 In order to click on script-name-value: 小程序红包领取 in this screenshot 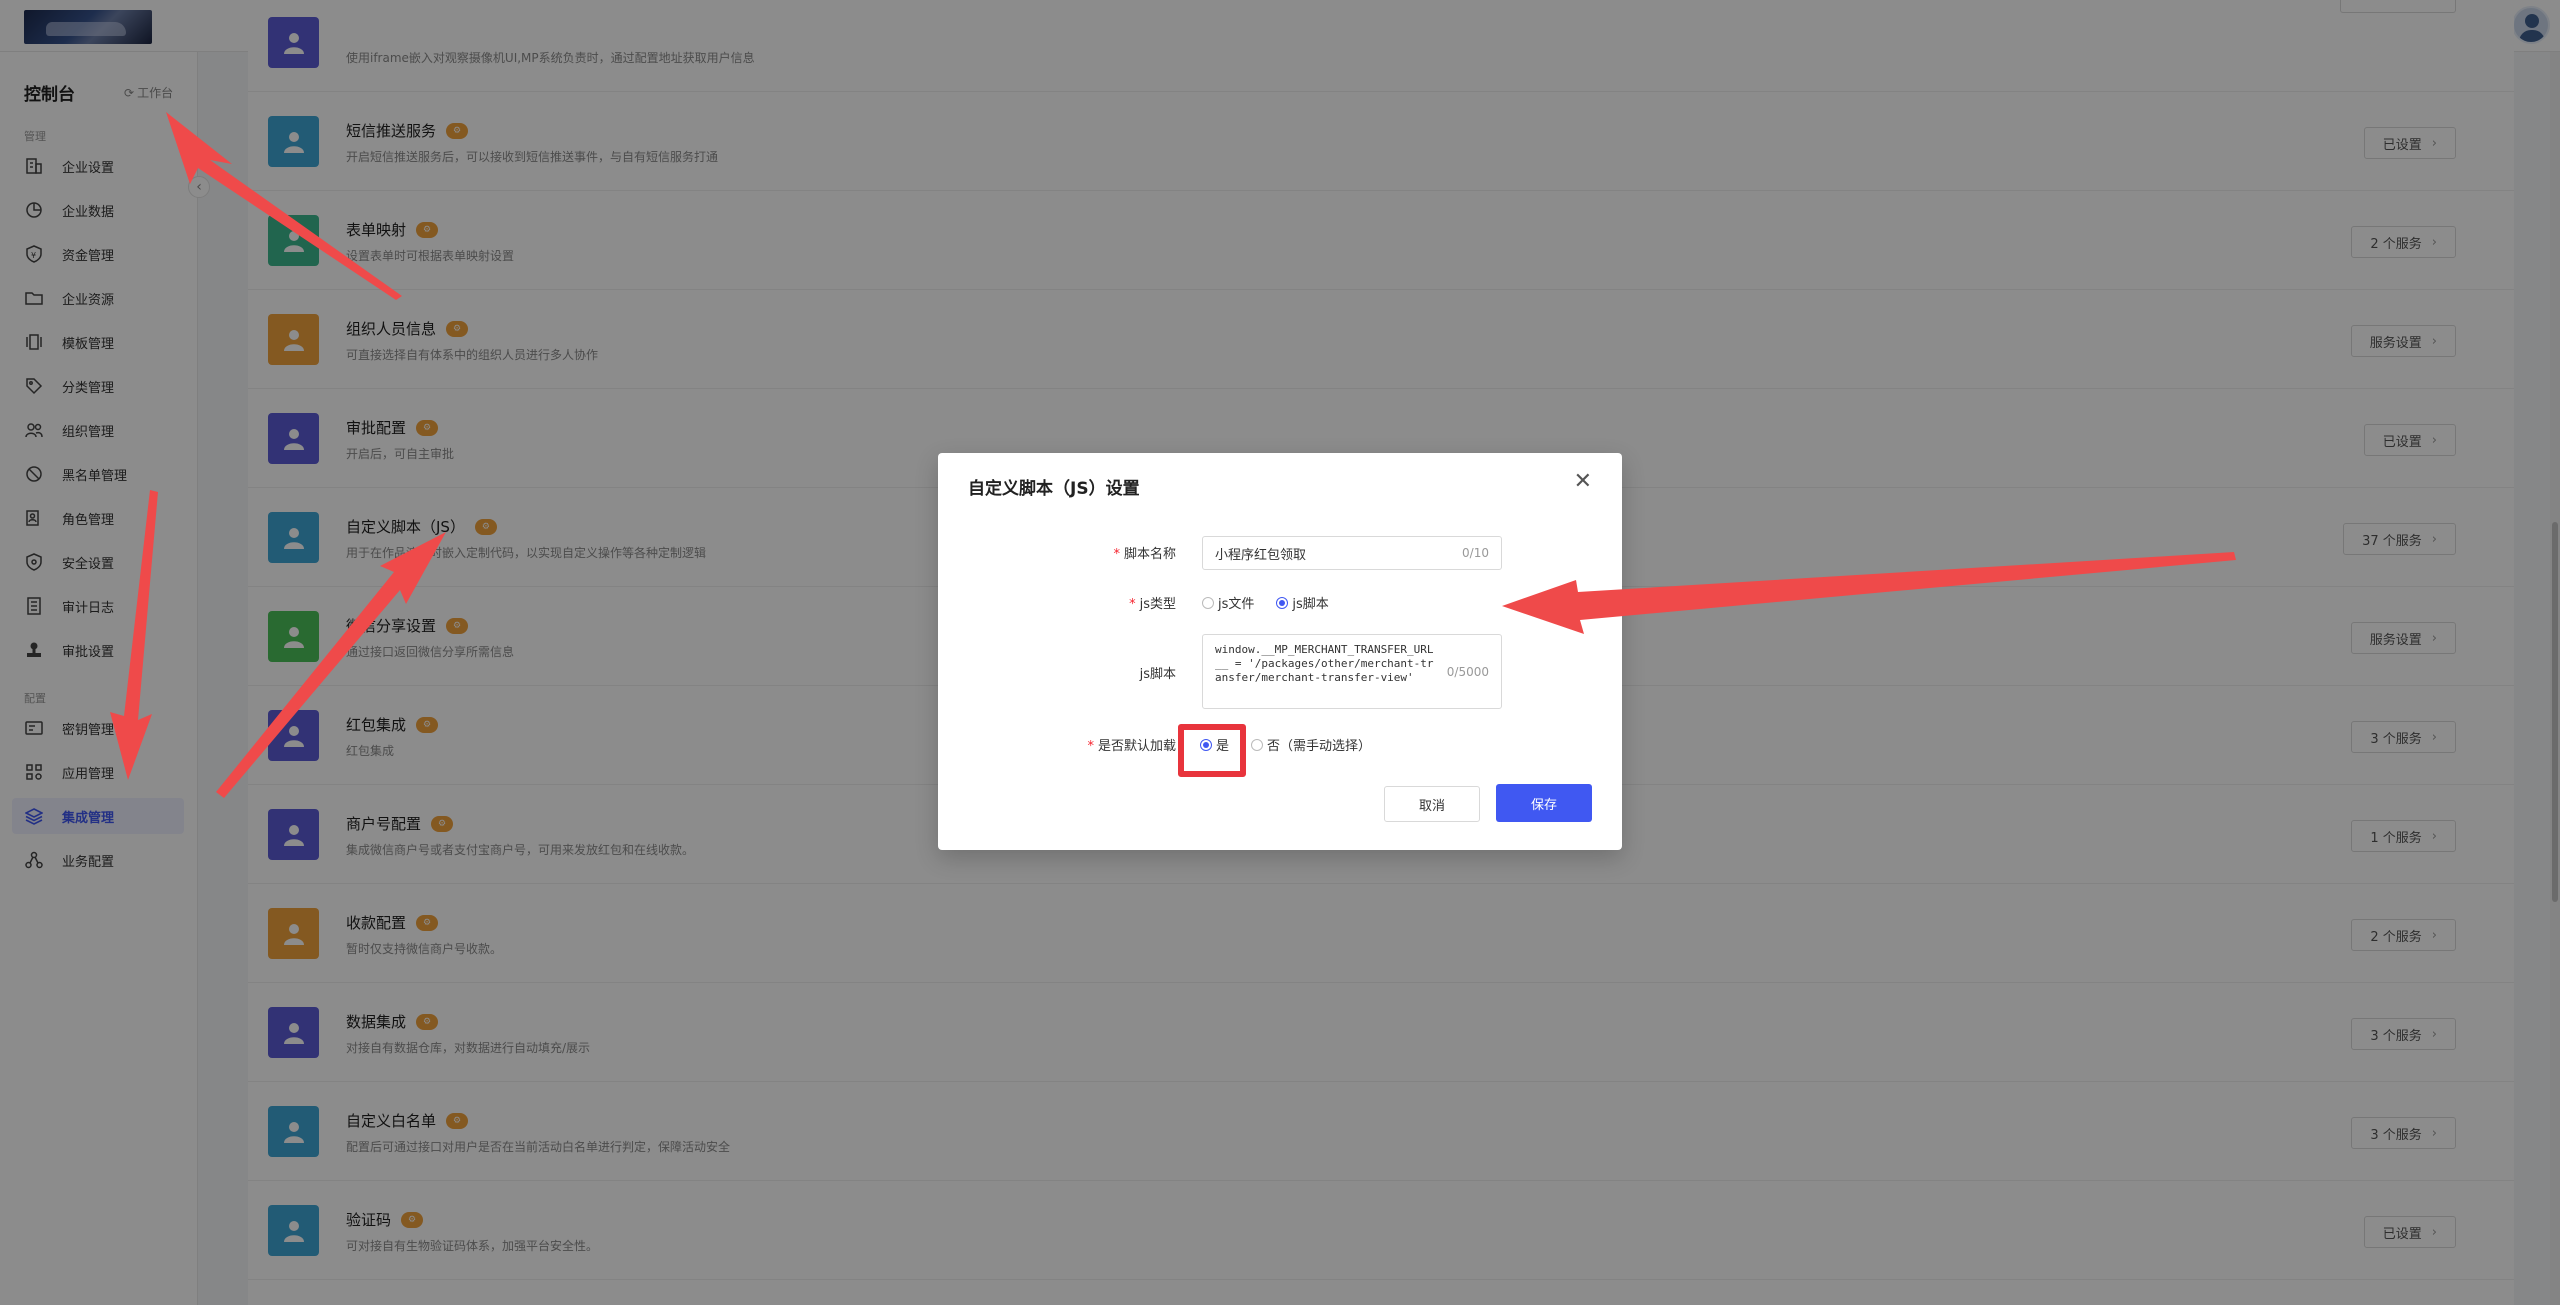, I will do `click(1261, 555)`.